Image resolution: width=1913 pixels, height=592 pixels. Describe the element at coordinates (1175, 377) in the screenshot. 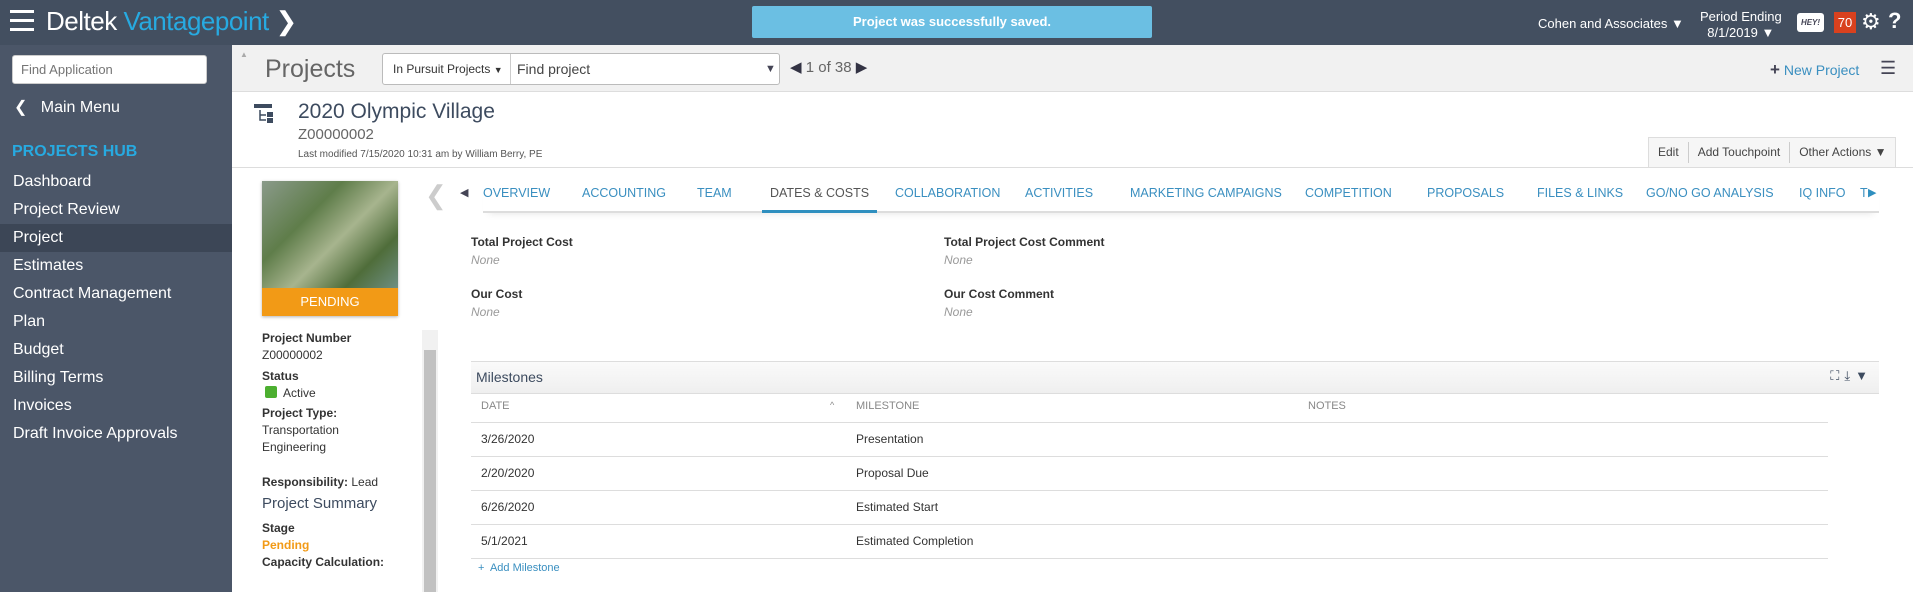

I see `milestones-header: Milestones ⛶⤓▼` at that location.